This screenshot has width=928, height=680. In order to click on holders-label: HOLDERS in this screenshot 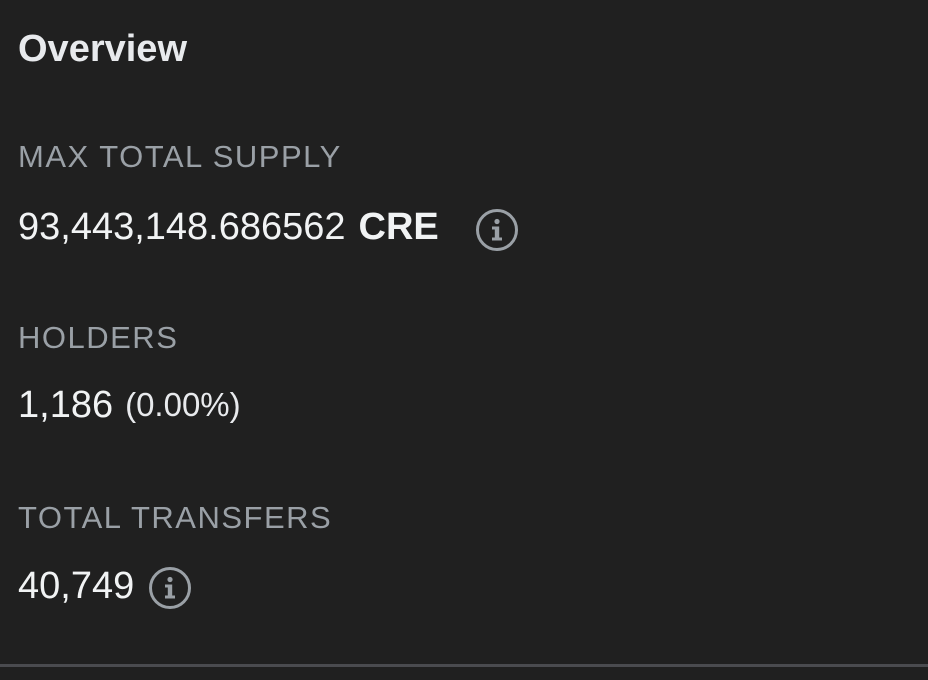, I will do `click(98, 337)`.